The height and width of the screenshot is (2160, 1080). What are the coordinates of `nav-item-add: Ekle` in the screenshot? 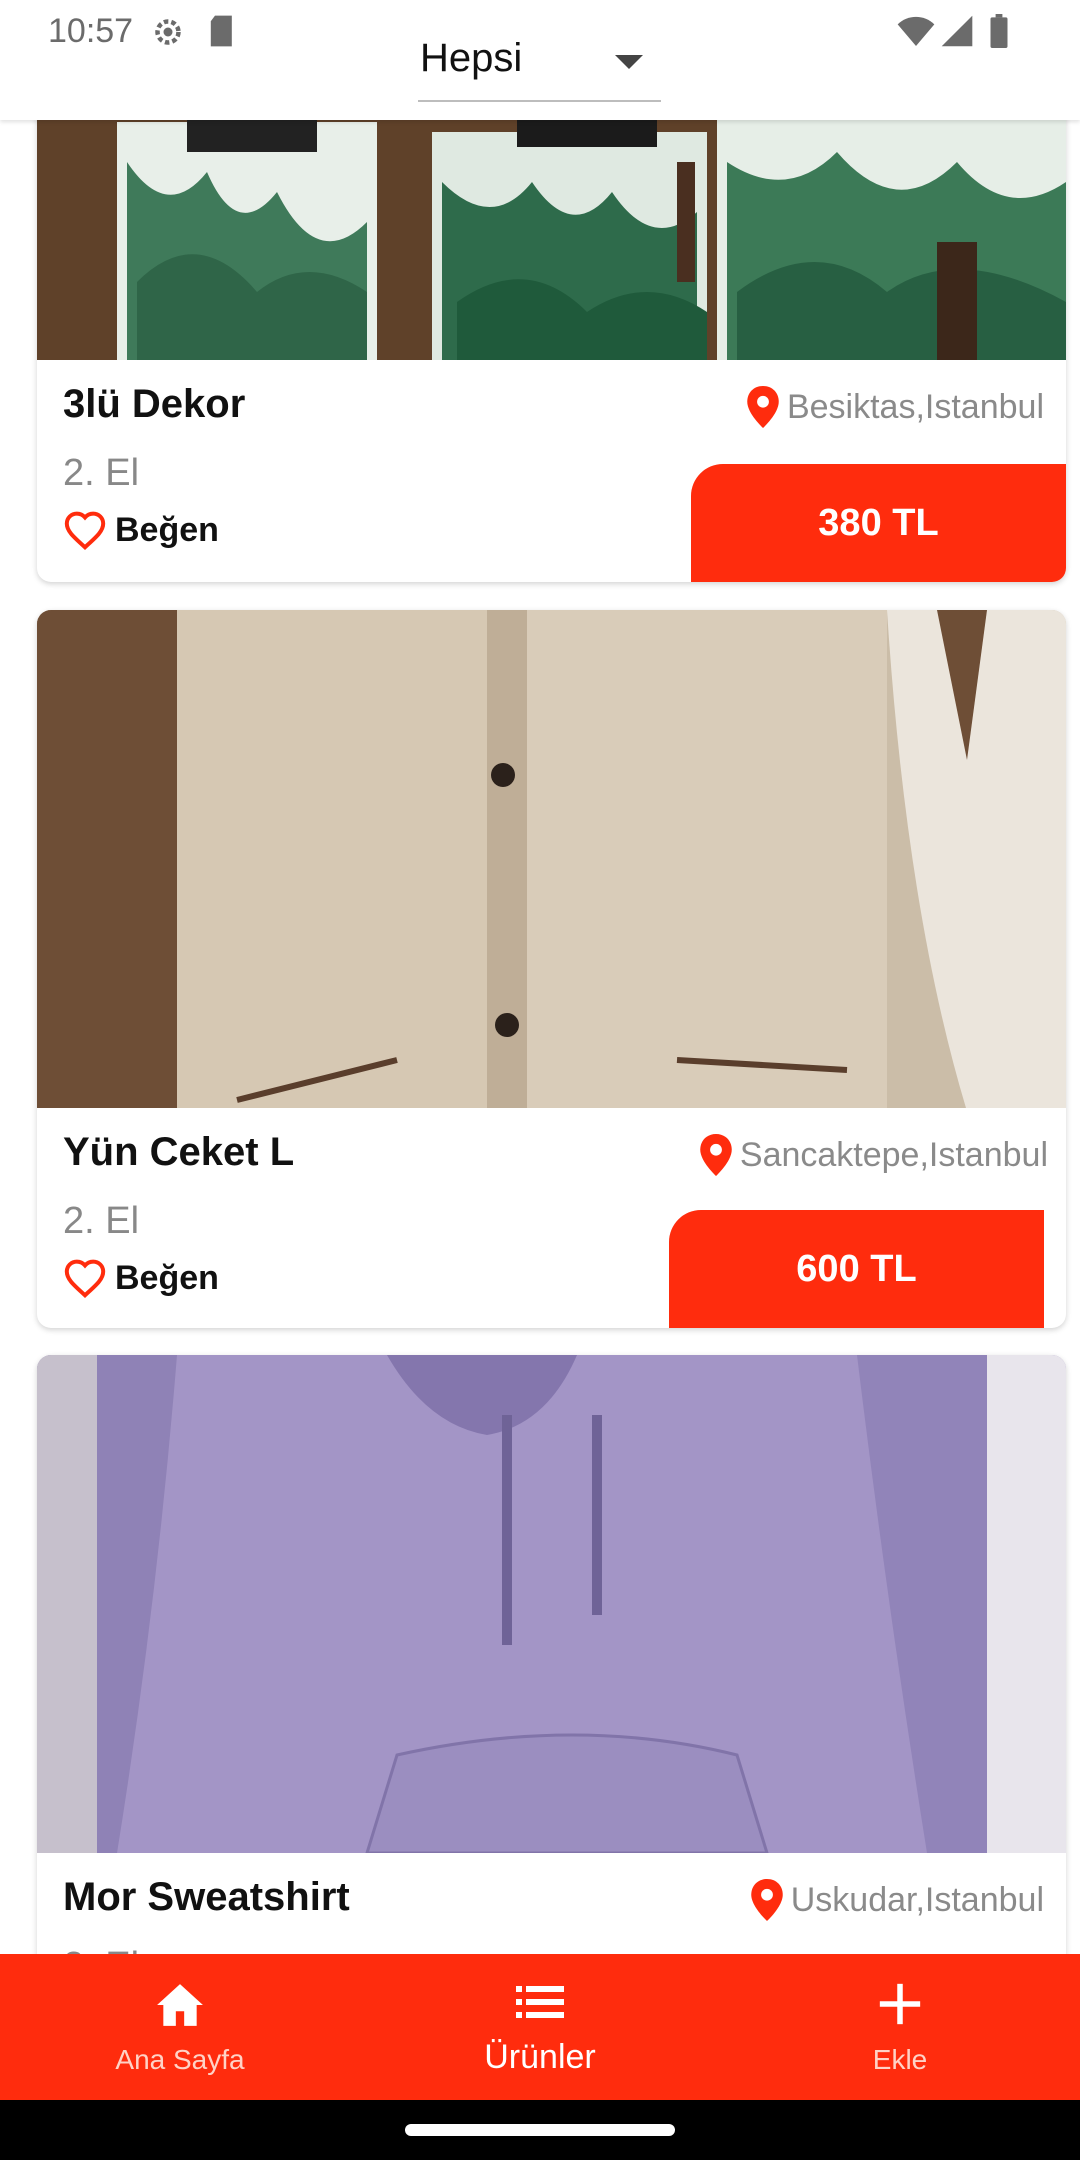 It's located at (900, 2027).